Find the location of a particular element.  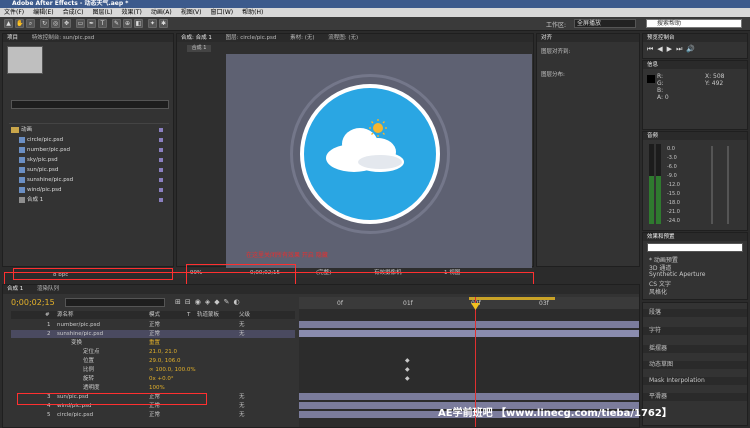

tab-info: 信息 is located at coordinates (652, 65).